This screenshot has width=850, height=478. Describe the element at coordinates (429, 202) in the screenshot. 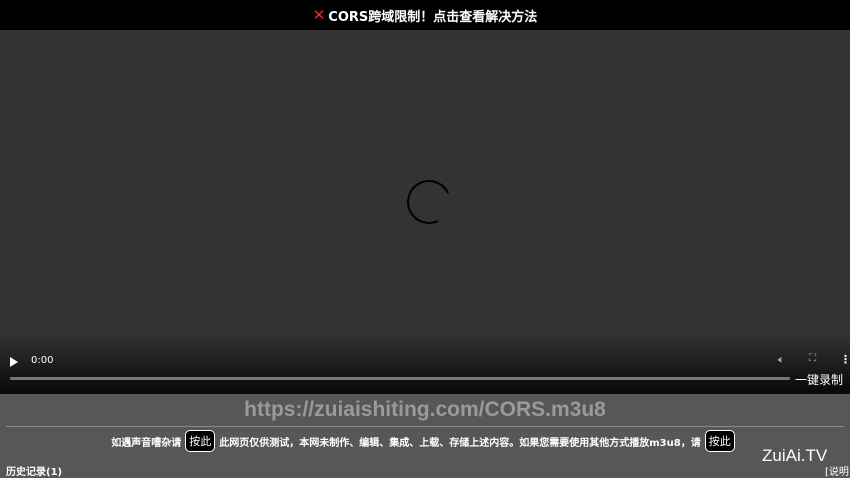

I see `loading-spinner-icon` at that location.